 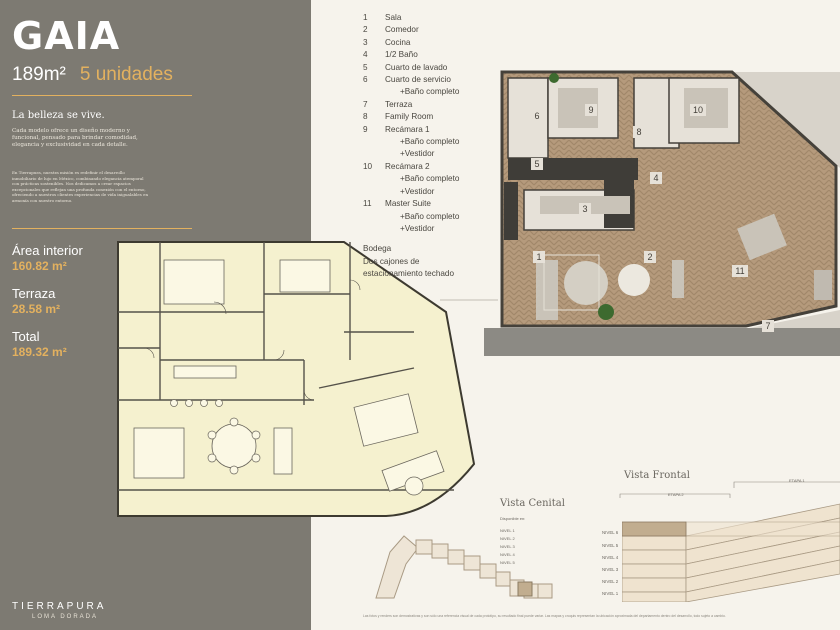 What do you see at coordinates (407, 166) in the screenshot?
I see `legend-room: Recámara 2` at bounding box center [407, 166].